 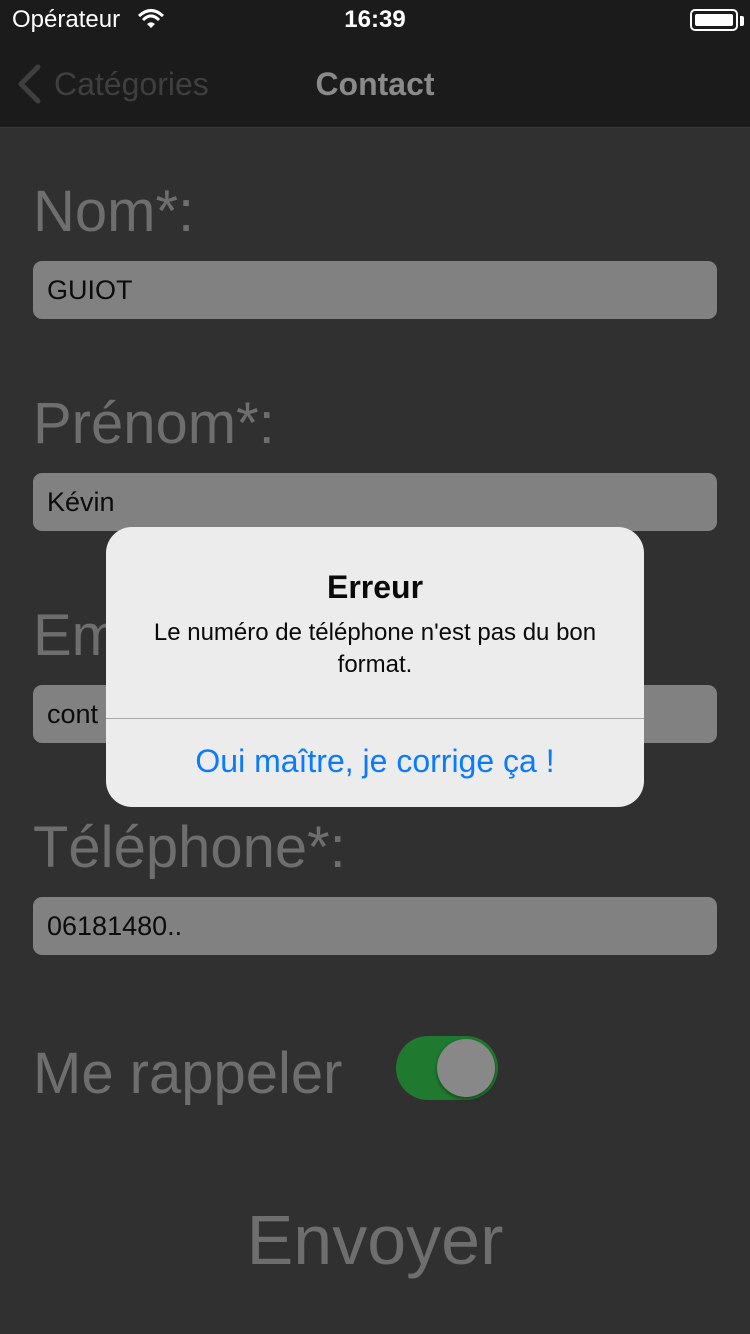 I want to click on alert-divider, so click(x=375, y=718).